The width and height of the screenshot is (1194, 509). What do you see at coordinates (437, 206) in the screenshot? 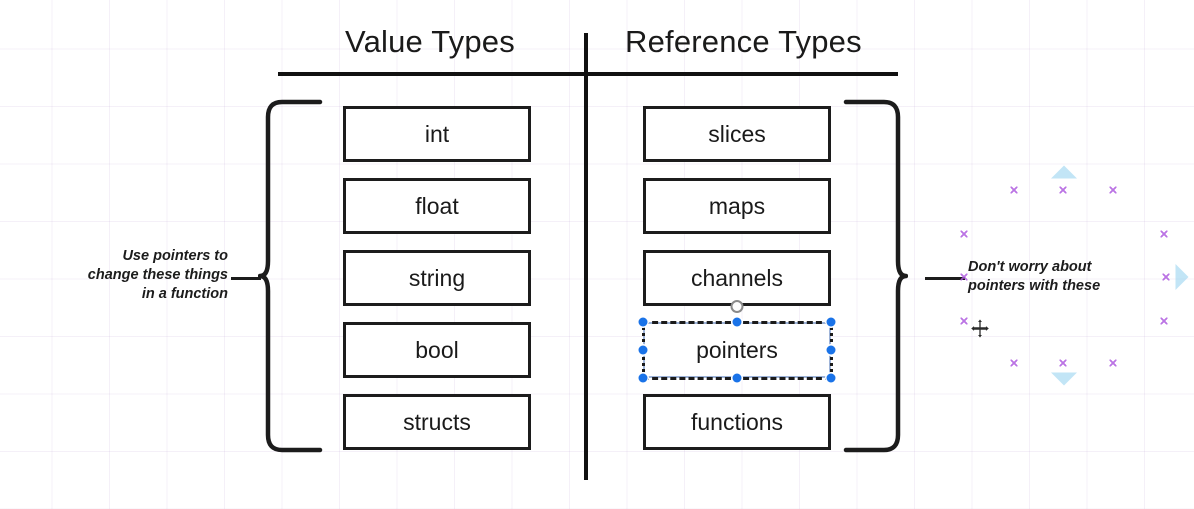
I see `type-box-float: float` at bounding box center [437, 206].